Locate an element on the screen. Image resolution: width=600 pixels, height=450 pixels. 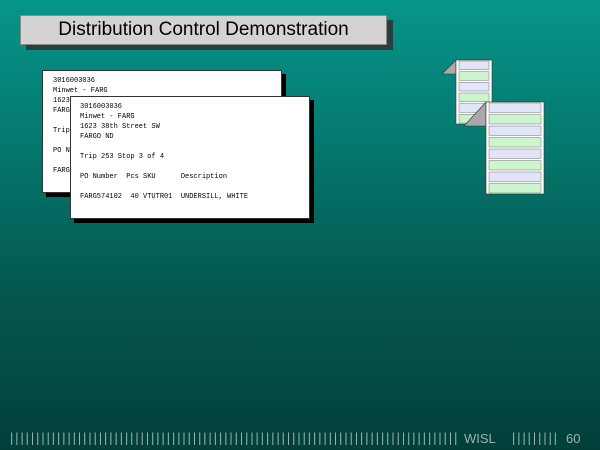
slide-title-box: Distribution Control Demonstration is located at coordinates (203, 30).